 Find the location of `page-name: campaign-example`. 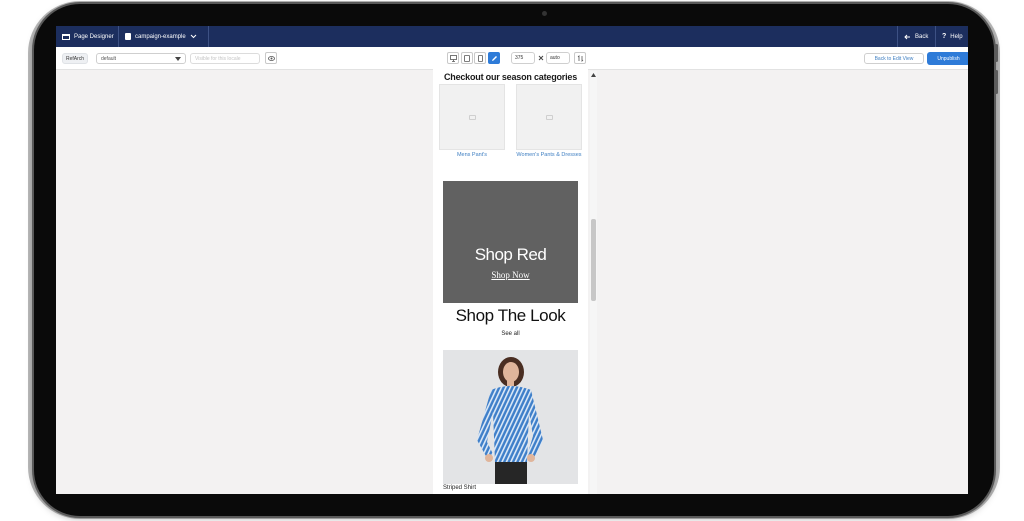

page-name: campaign-example is located at coordinates (160, 36).